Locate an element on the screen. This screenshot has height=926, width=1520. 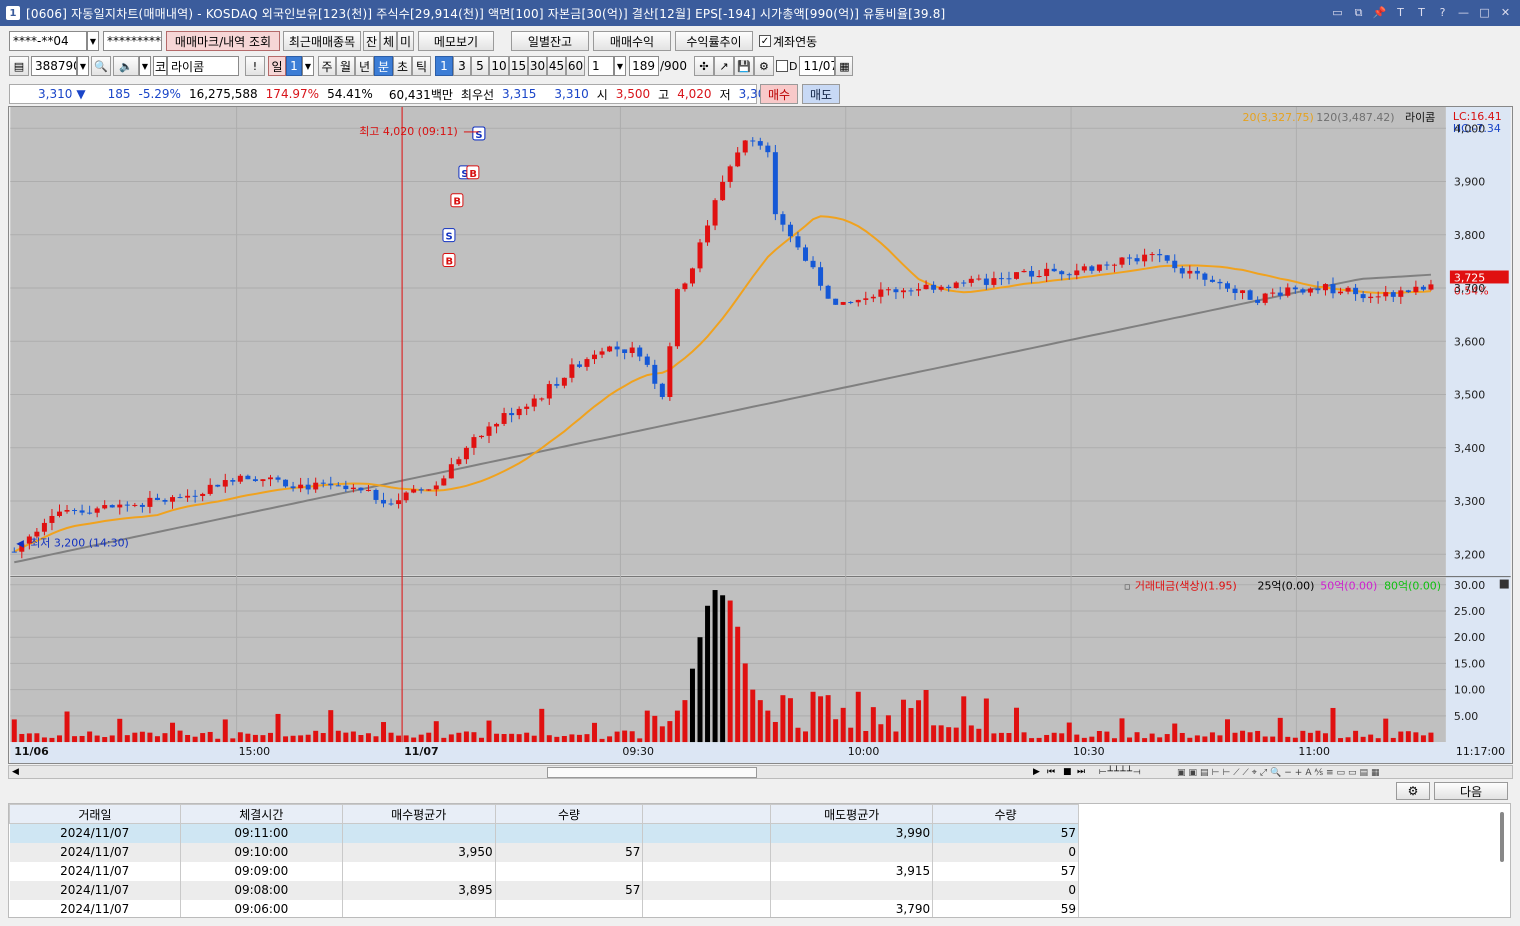
col-date: 거래일 is located at coordinates (95, 814).